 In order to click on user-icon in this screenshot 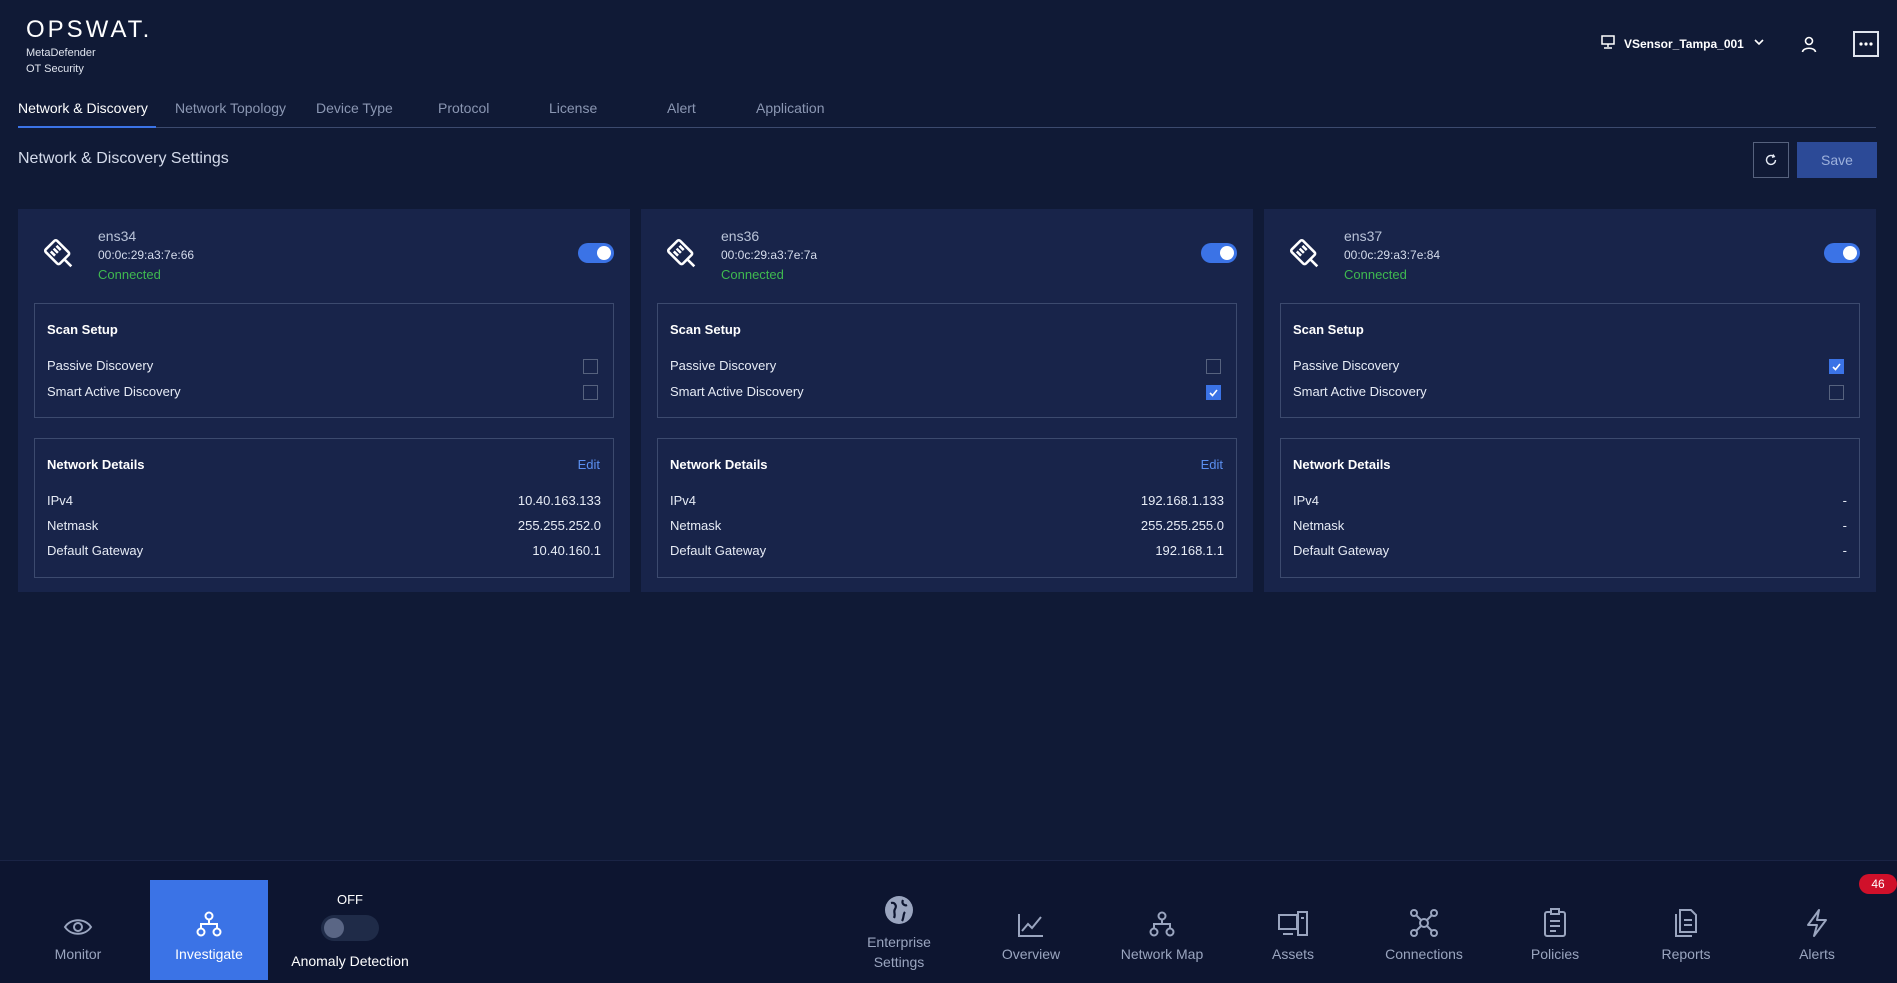, I will do `click(1809, 44)`.